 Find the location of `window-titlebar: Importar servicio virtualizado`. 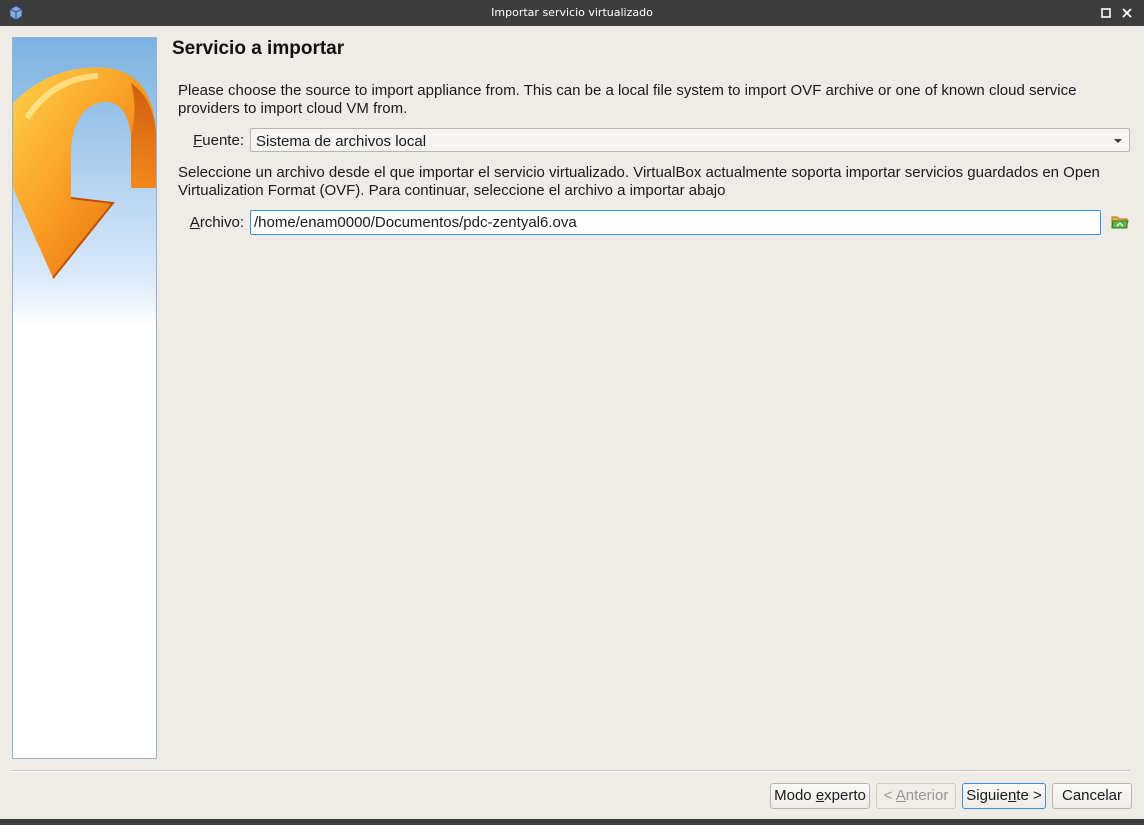

window-titlebar: Importar servicio virtualizado is located at coordinates (572, 13).